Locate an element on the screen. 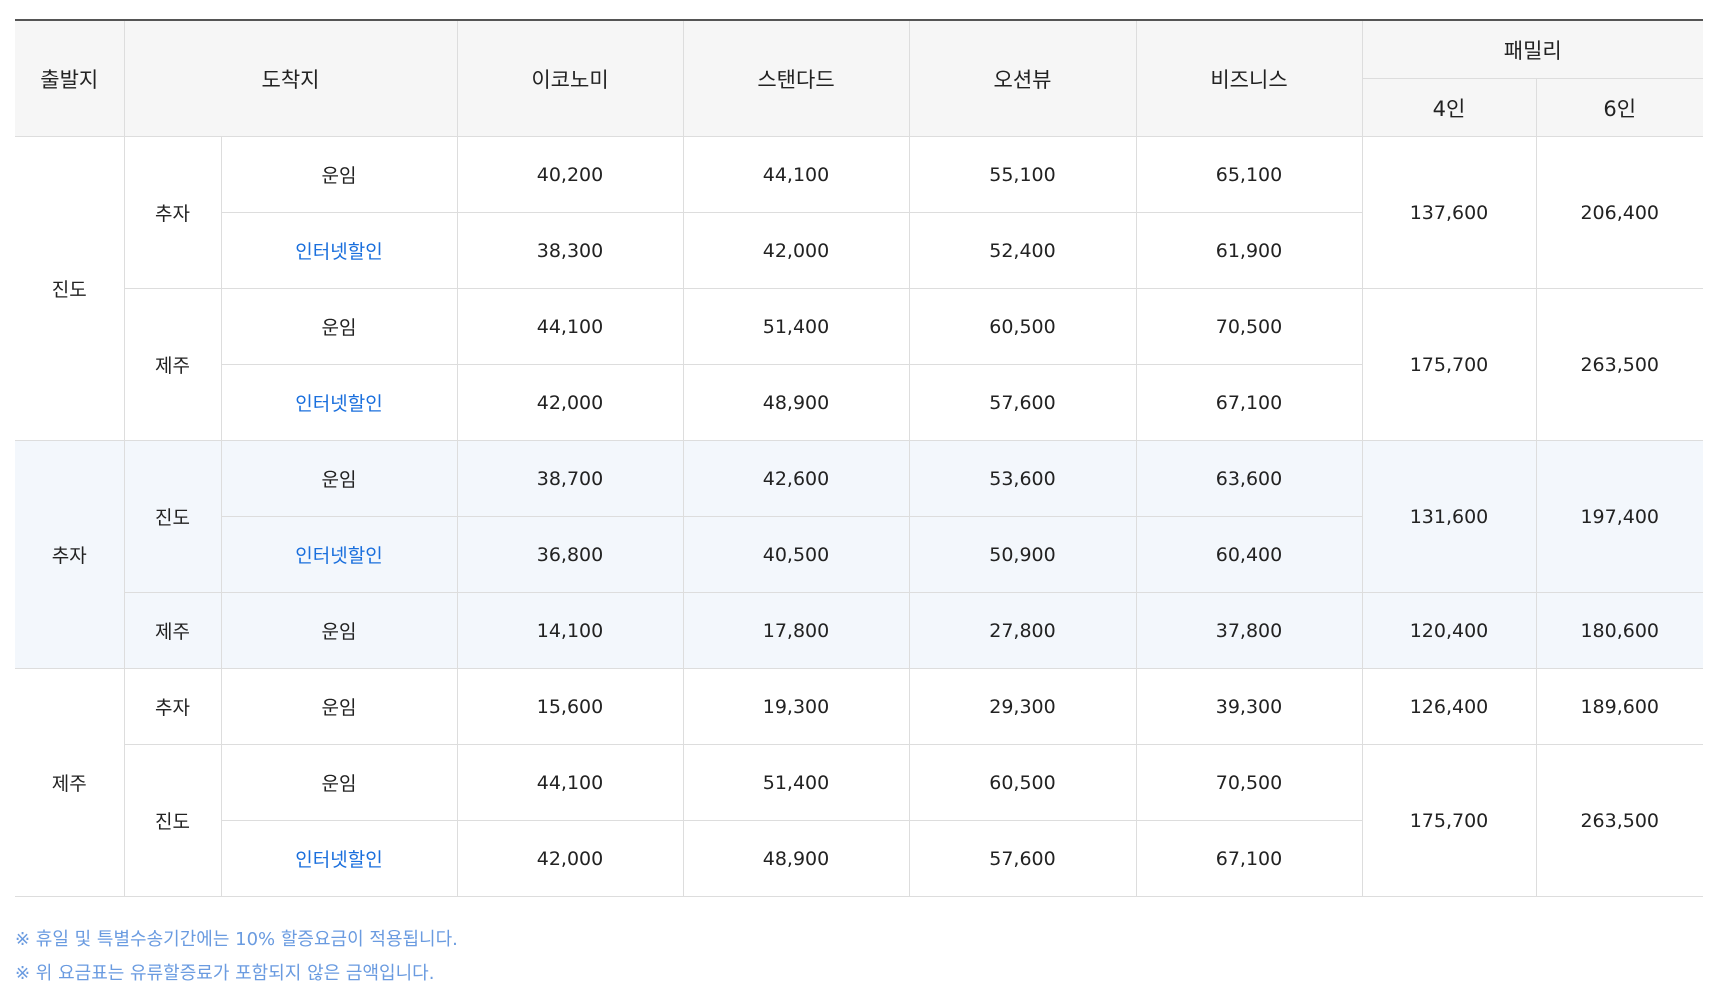  standard-cell: 42,600 is located at coordinates (795, 478).